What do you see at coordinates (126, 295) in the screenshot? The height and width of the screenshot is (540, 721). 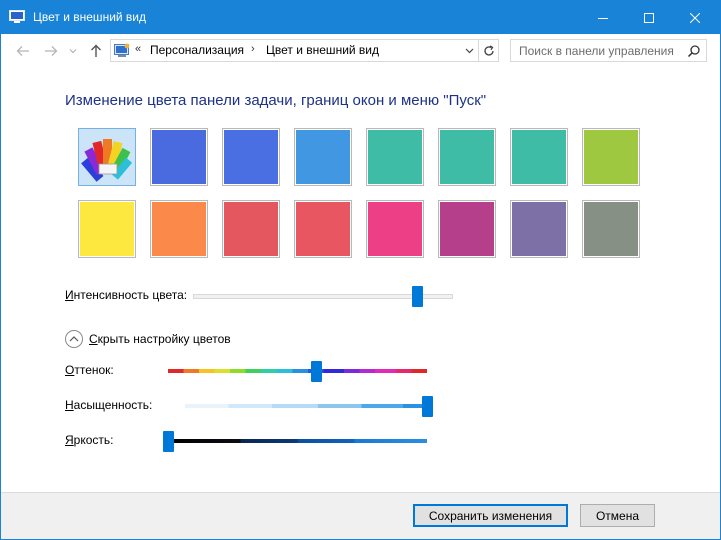 I see `intensity-label: Интенсивность цвета:` at bounding box center [126, 295].